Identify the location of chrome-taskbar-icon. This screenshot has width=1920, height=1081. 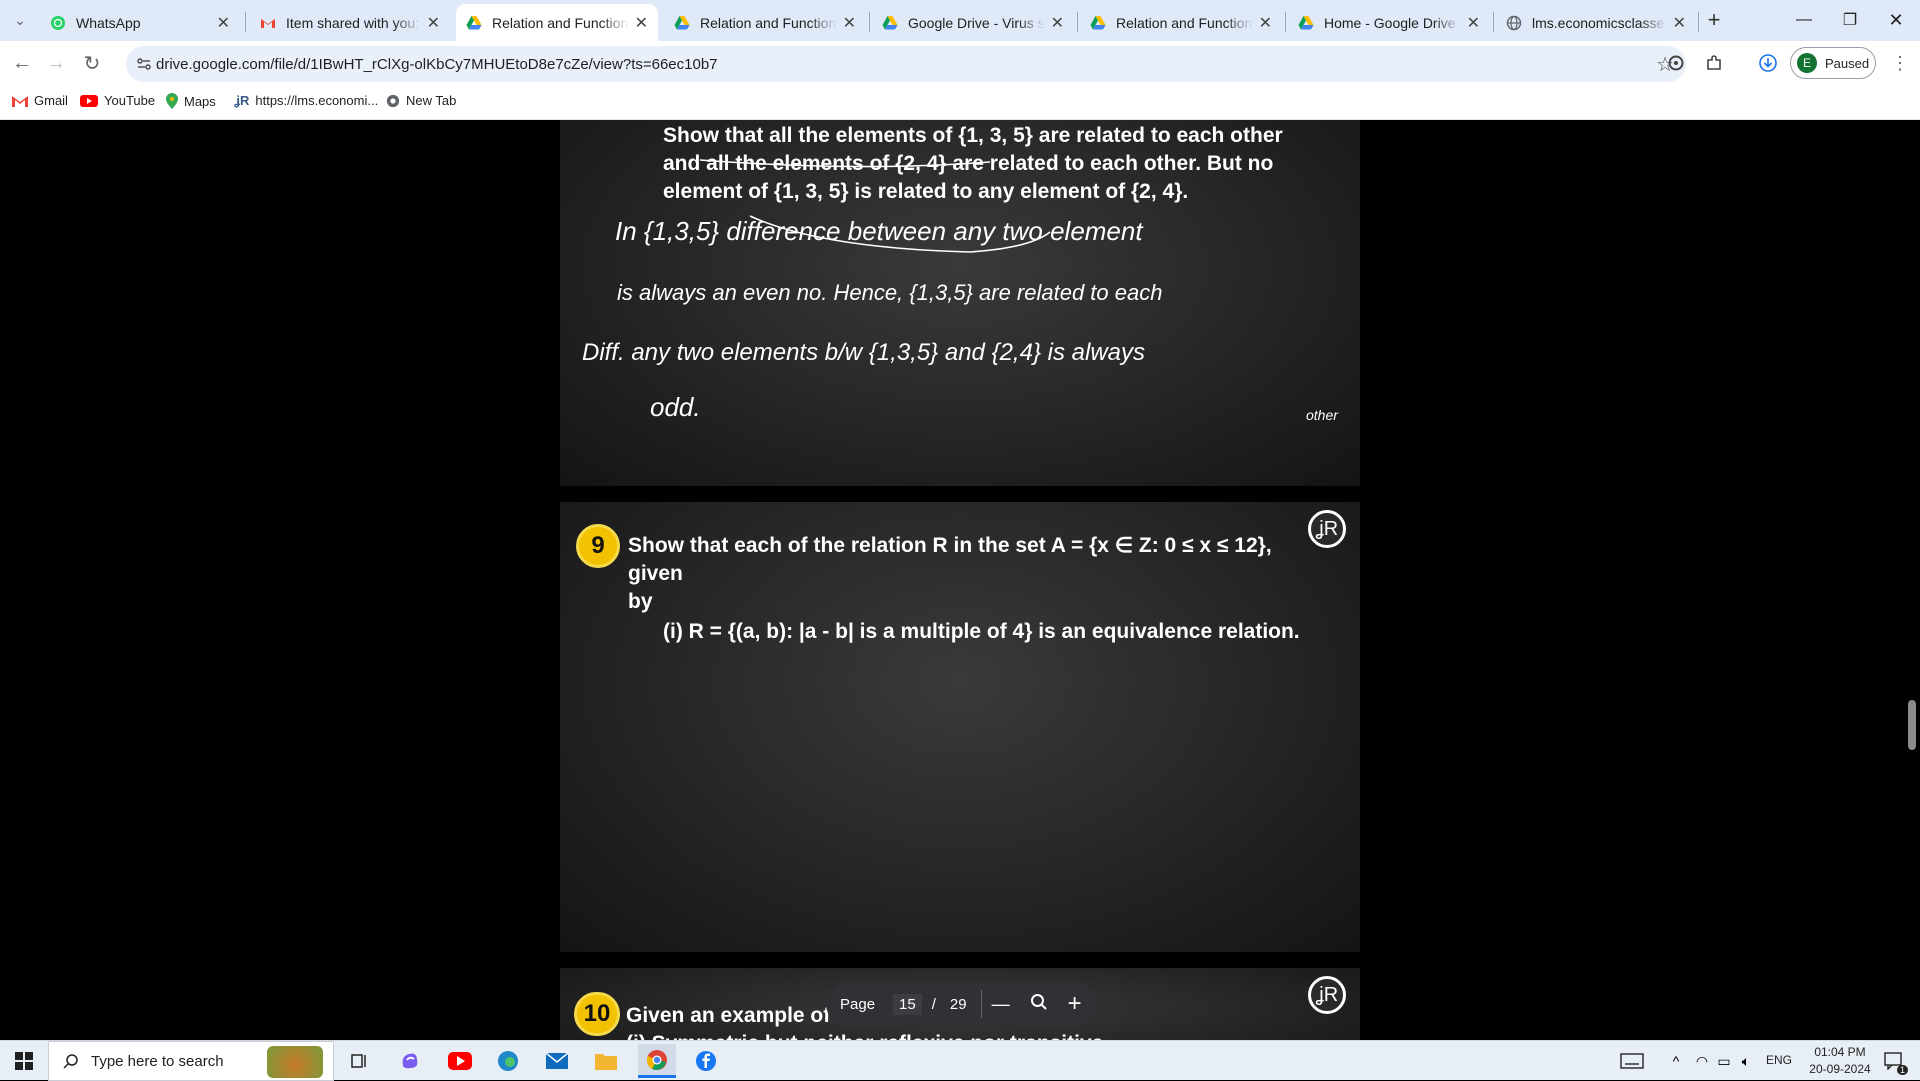
(657, 1061).